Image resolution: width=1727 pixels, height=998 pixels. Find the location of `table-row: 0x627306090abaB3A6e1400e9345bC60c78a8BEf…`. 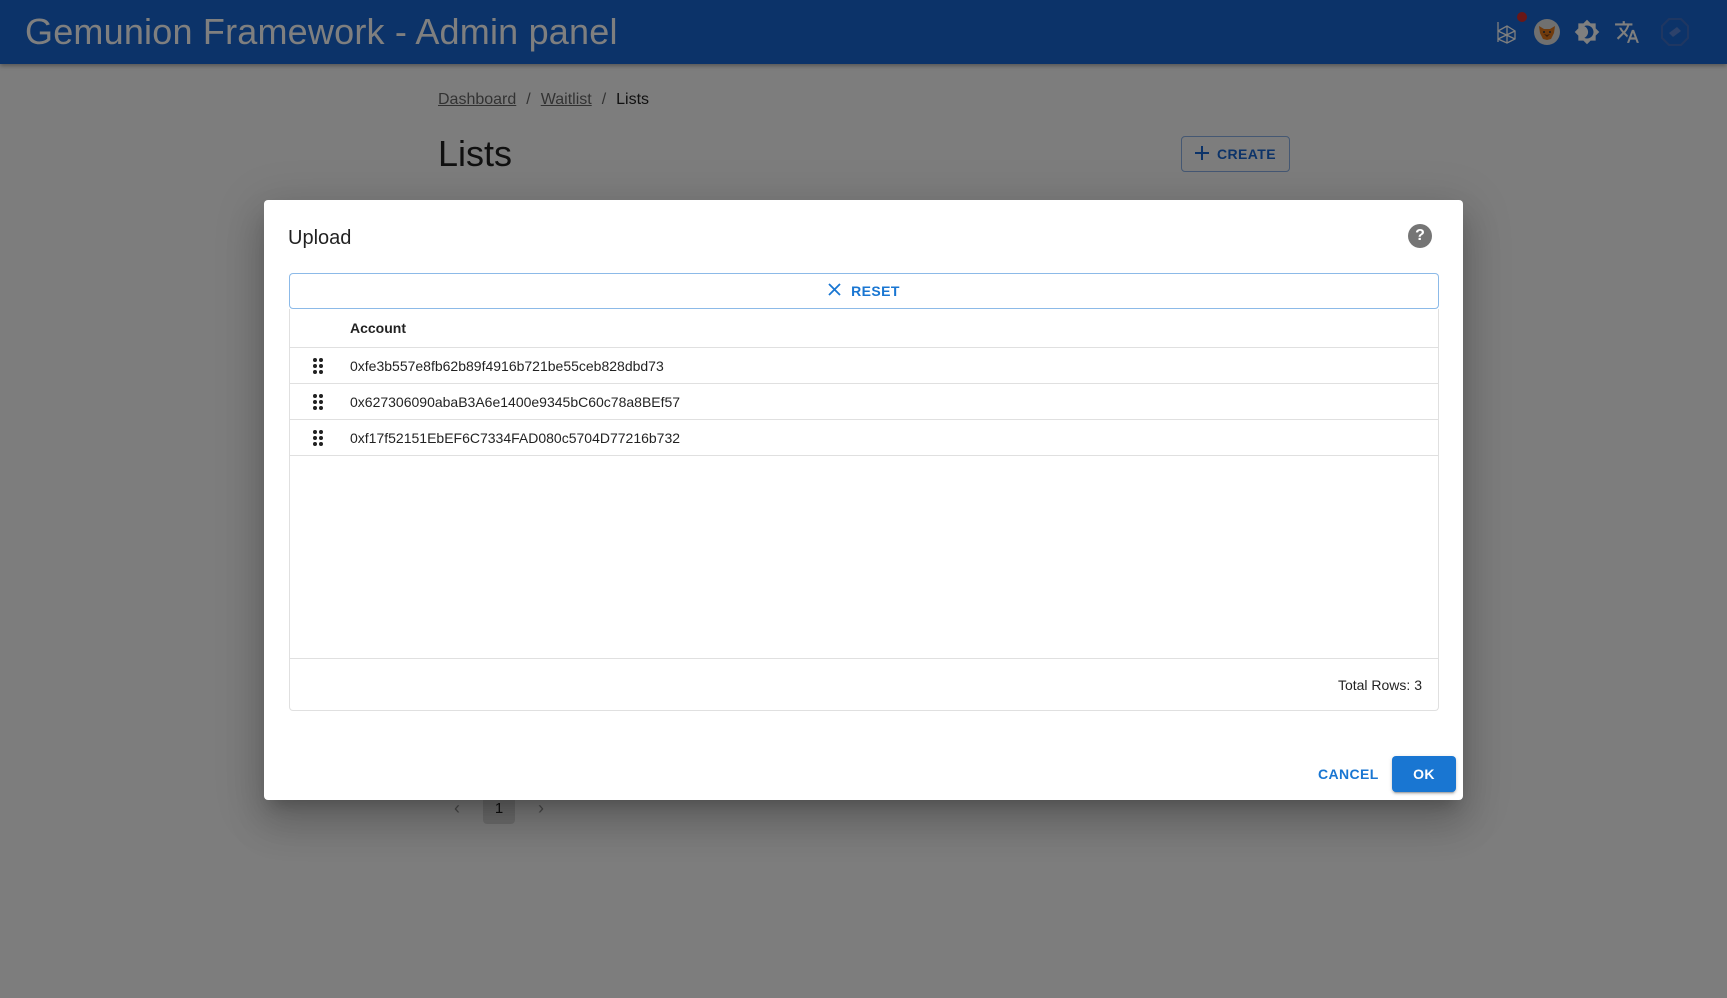

table-row: 0x627306090abaB3A6e1400e9345bC60c78a8BEf… is located at coordinates (864, 402).